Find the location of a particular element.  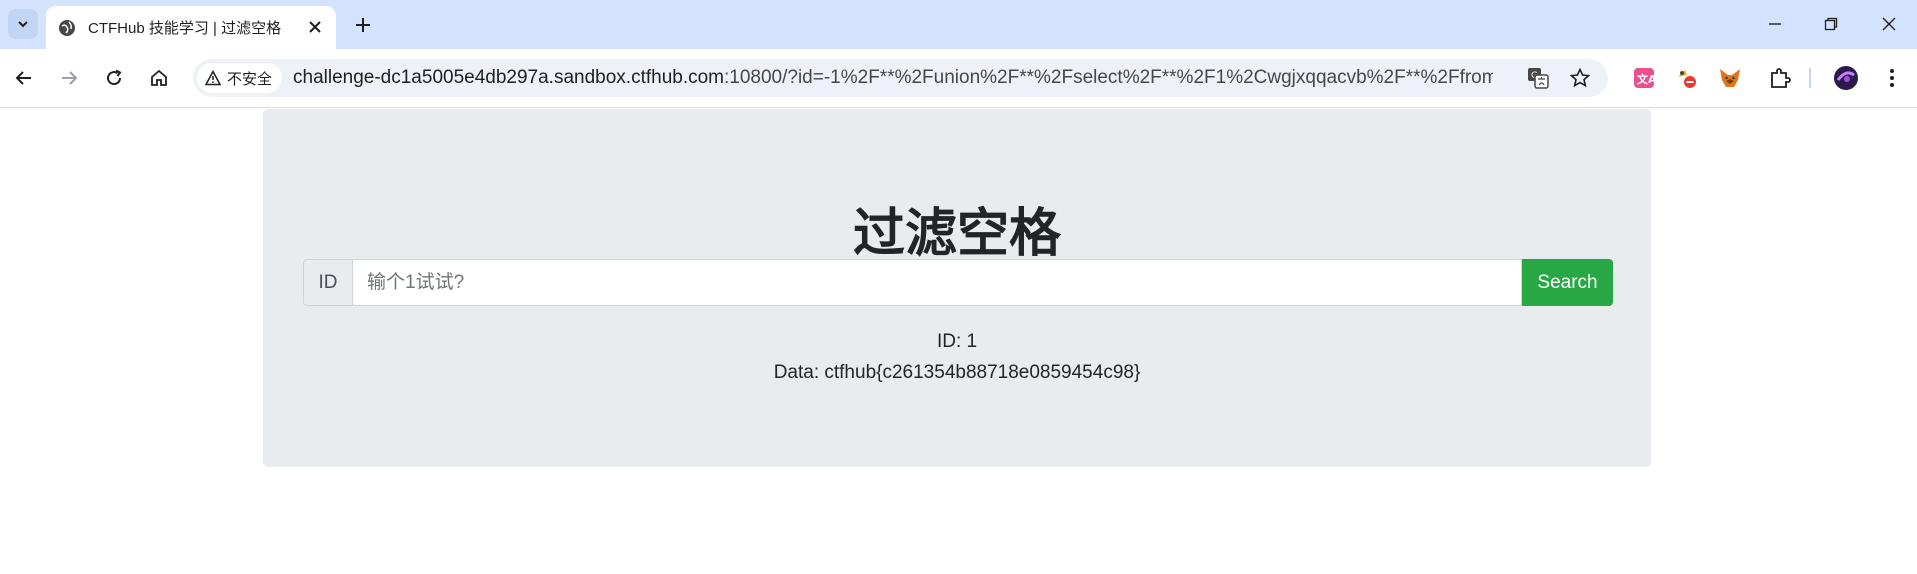

svg-text: 文A is located at coordinates (1646, 79).